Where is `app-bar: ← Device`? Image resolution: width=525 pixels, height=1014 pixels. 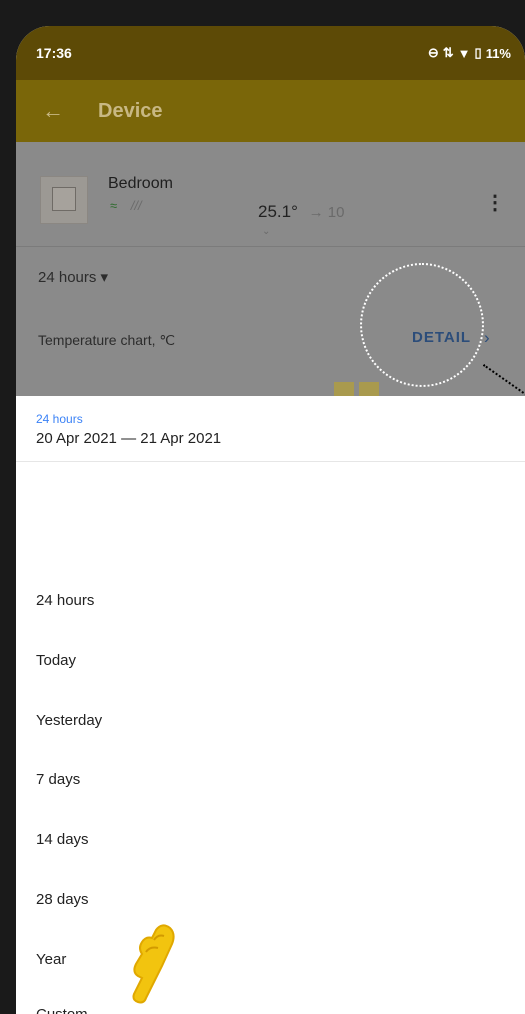
app-bar: ← Device is located at coordinates (270, 111).